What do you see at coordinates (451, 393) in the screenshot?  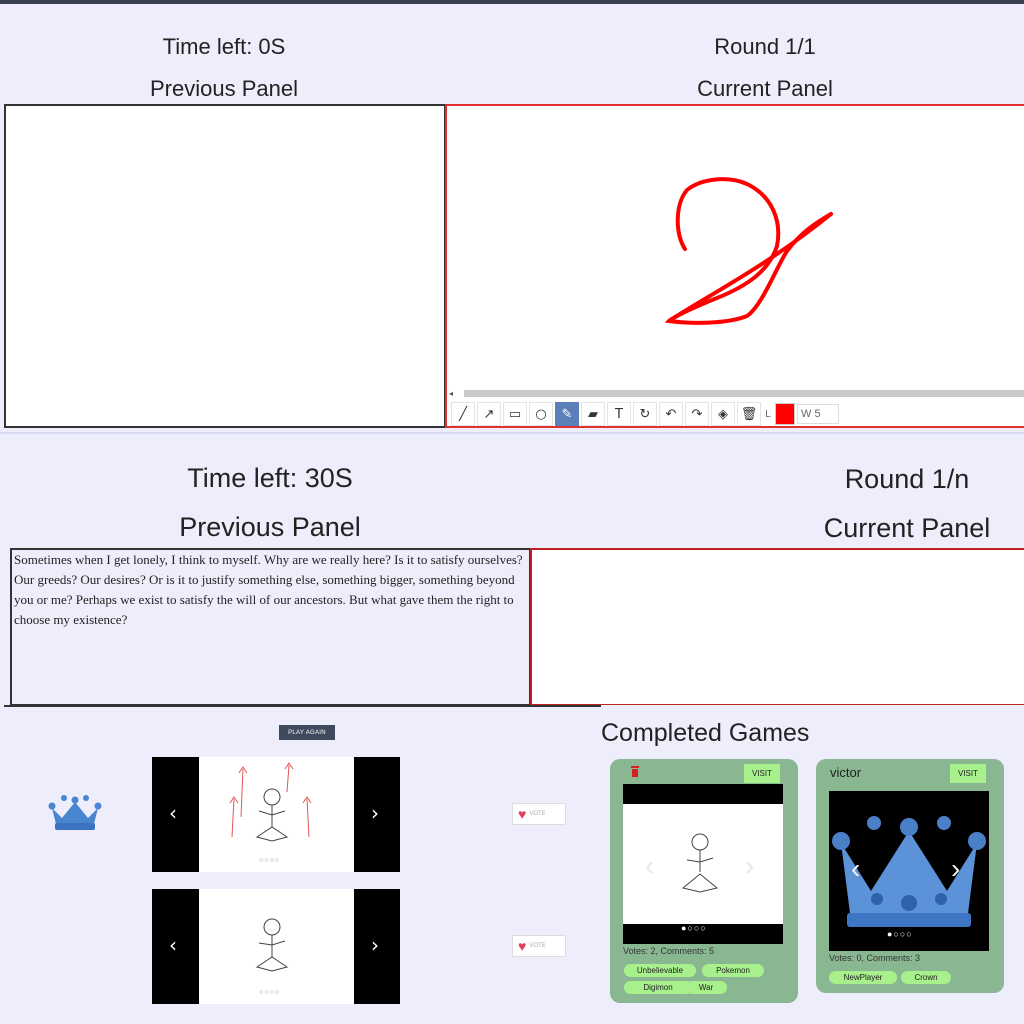 I see `scroll-left-arrow: ◂` at bounding box center [451, 393].